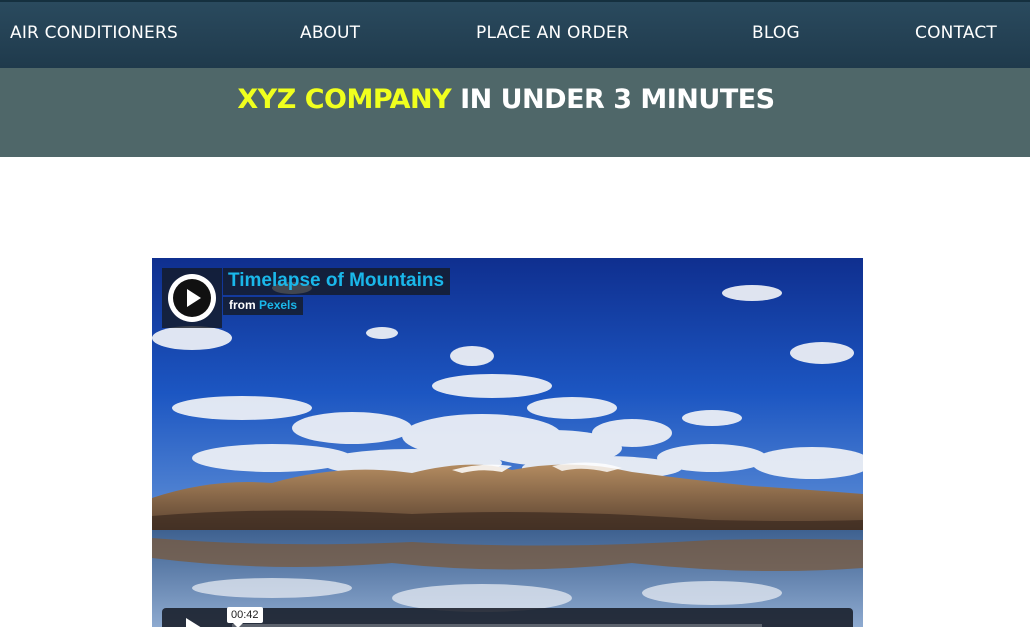 The height and width of the screenshot is (627, 1030). I want to click on player-controls, so click(507, 617).